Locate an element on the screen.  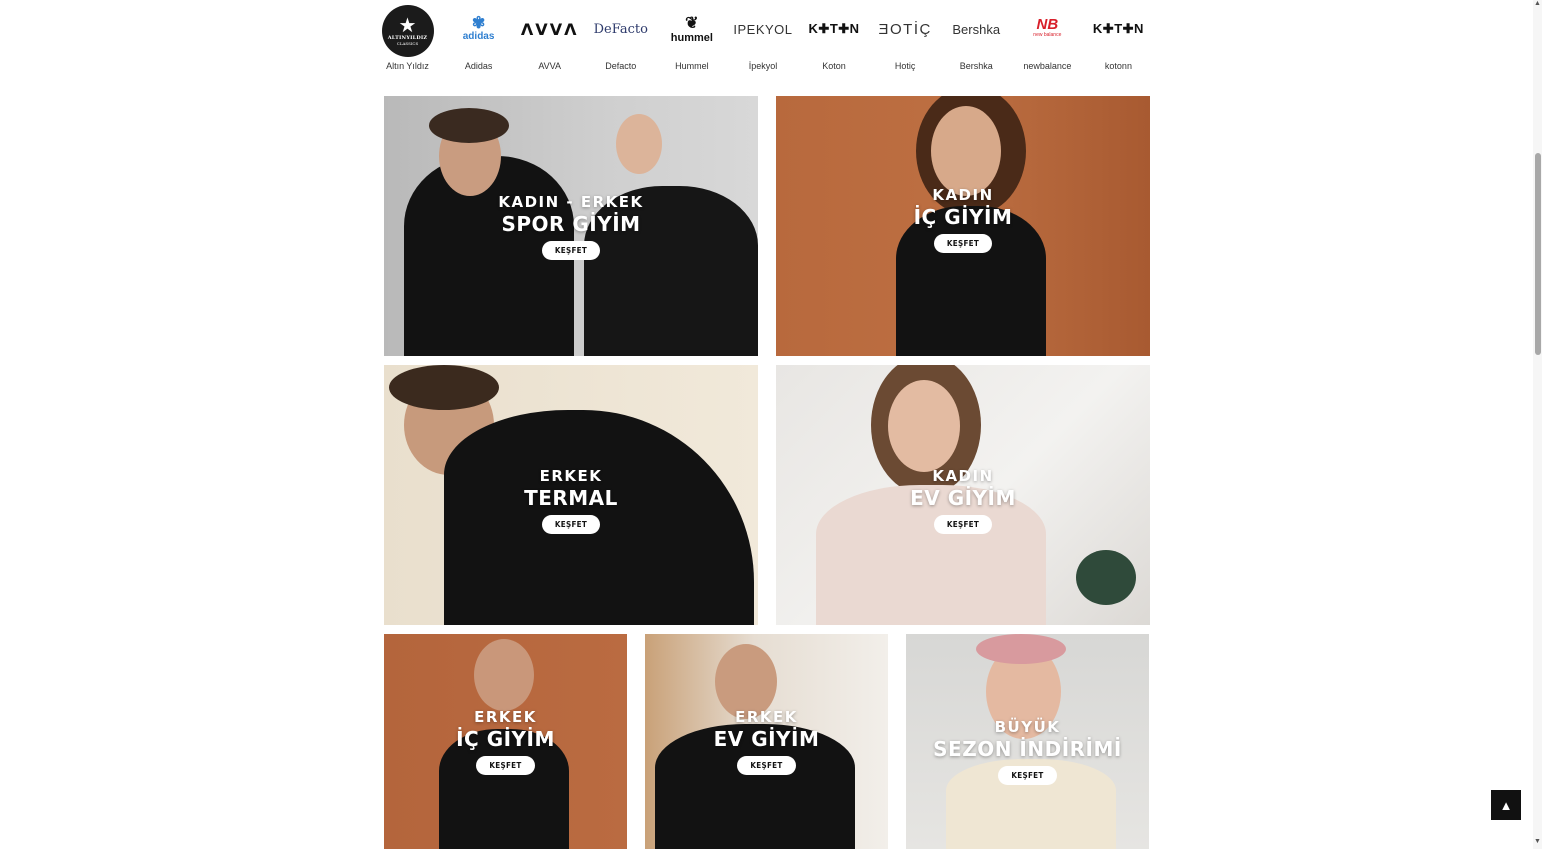
logo-text: ΛVVΛ is located at coordinates (549, 29).